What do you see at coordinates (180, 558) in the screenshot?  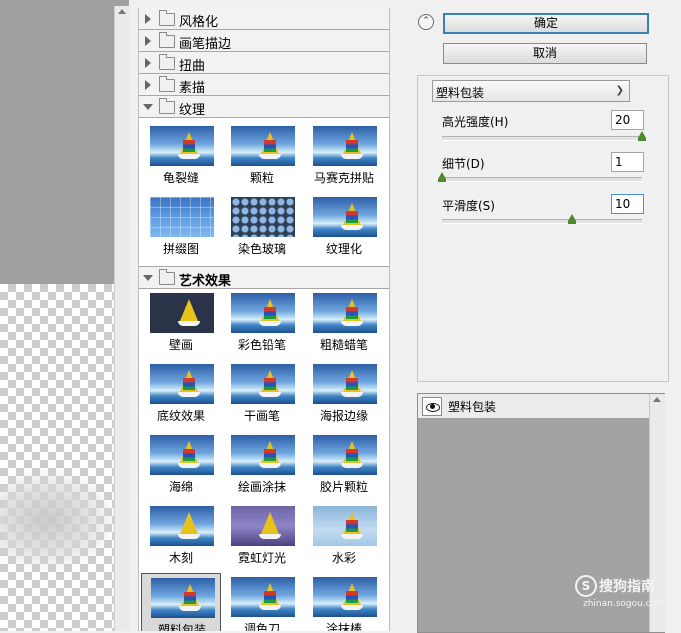 I see `filter-label: 木刻` at bounding box center [180, 558].